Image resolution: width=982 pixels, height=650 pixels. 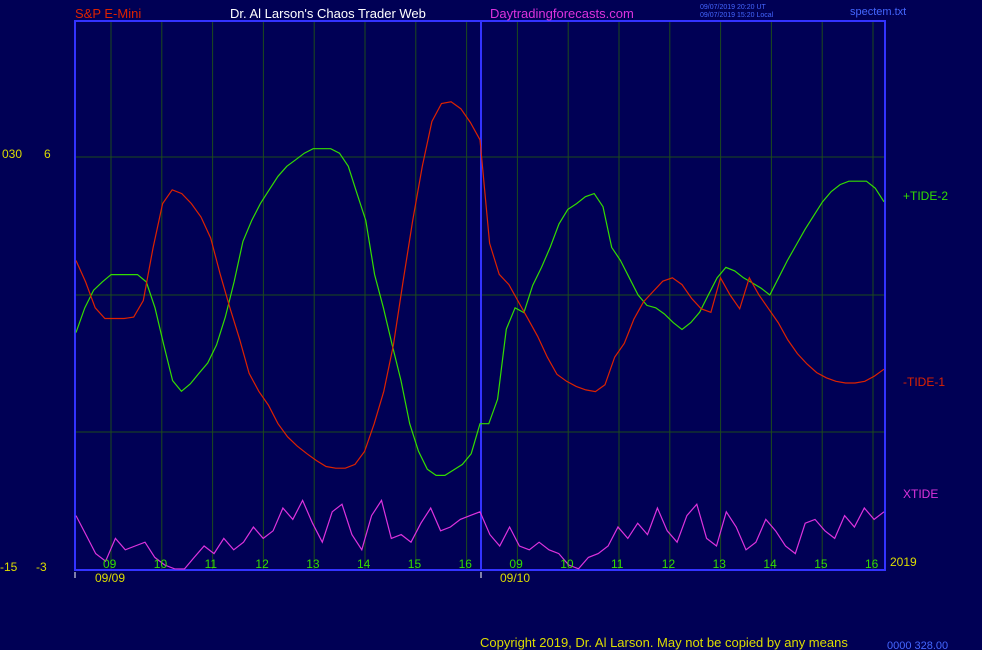 What do you see at coordinates (924, 382) in the screenshot?
I see `legend-tide1: -TIDE-1` at bounding box center [924, 382].